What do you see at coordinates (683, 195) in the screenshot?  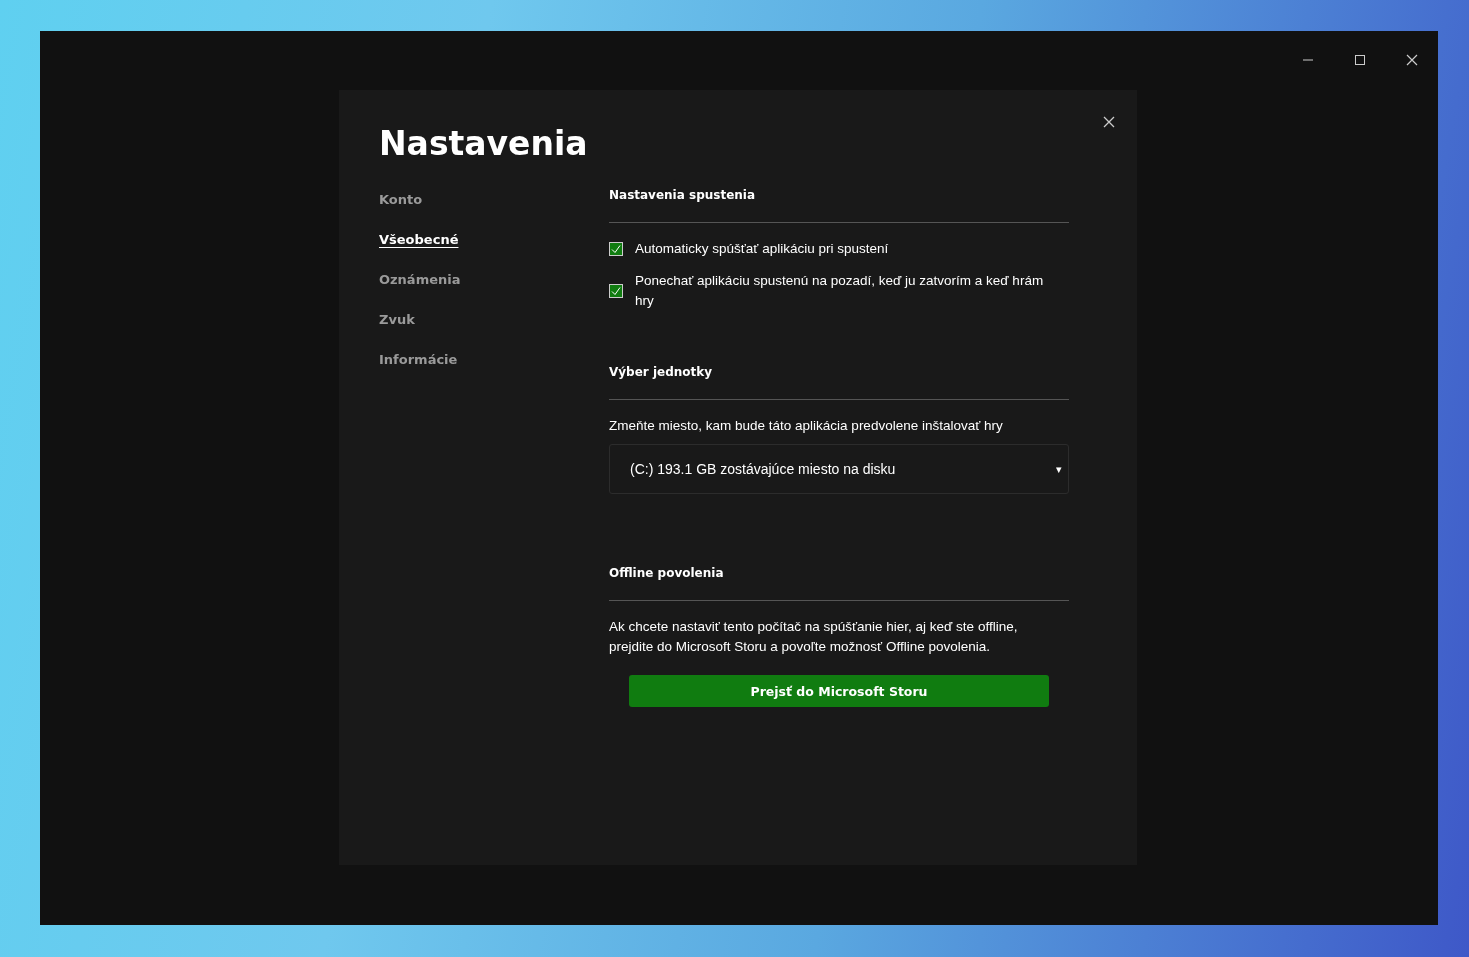 I see `section-heading: Nastavenia spustenia` at bounding box center [683, 195].